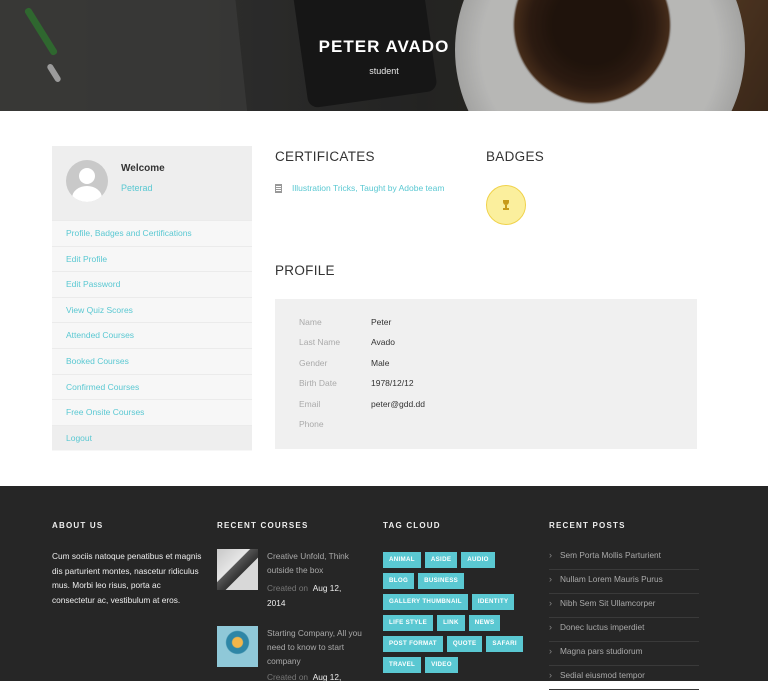  I want to click on course-title-link: Creative Unfold, Think outside the box, so click(317, 563).